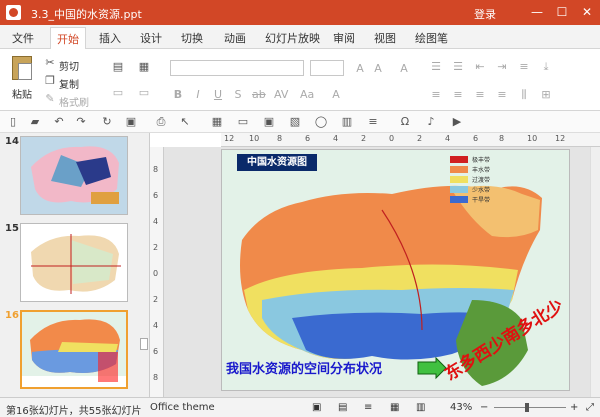 This screenshot has width=600, height=417. What do you see at coordinates (69, 83) in the screenshot?
I see `copy-button: 复制` at bounding box center [69, 83].